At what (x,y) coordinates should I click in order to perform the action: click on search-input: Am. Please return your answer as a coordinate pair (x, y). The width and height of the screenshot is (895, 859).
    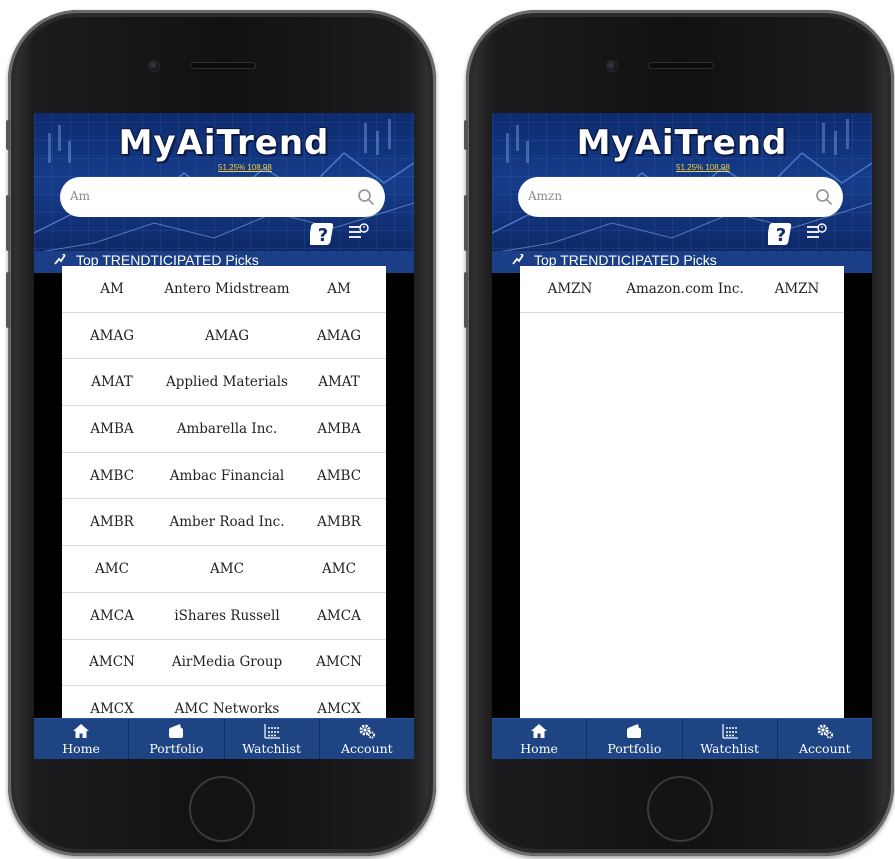
    Looking at the image, I should click on (80, 196).